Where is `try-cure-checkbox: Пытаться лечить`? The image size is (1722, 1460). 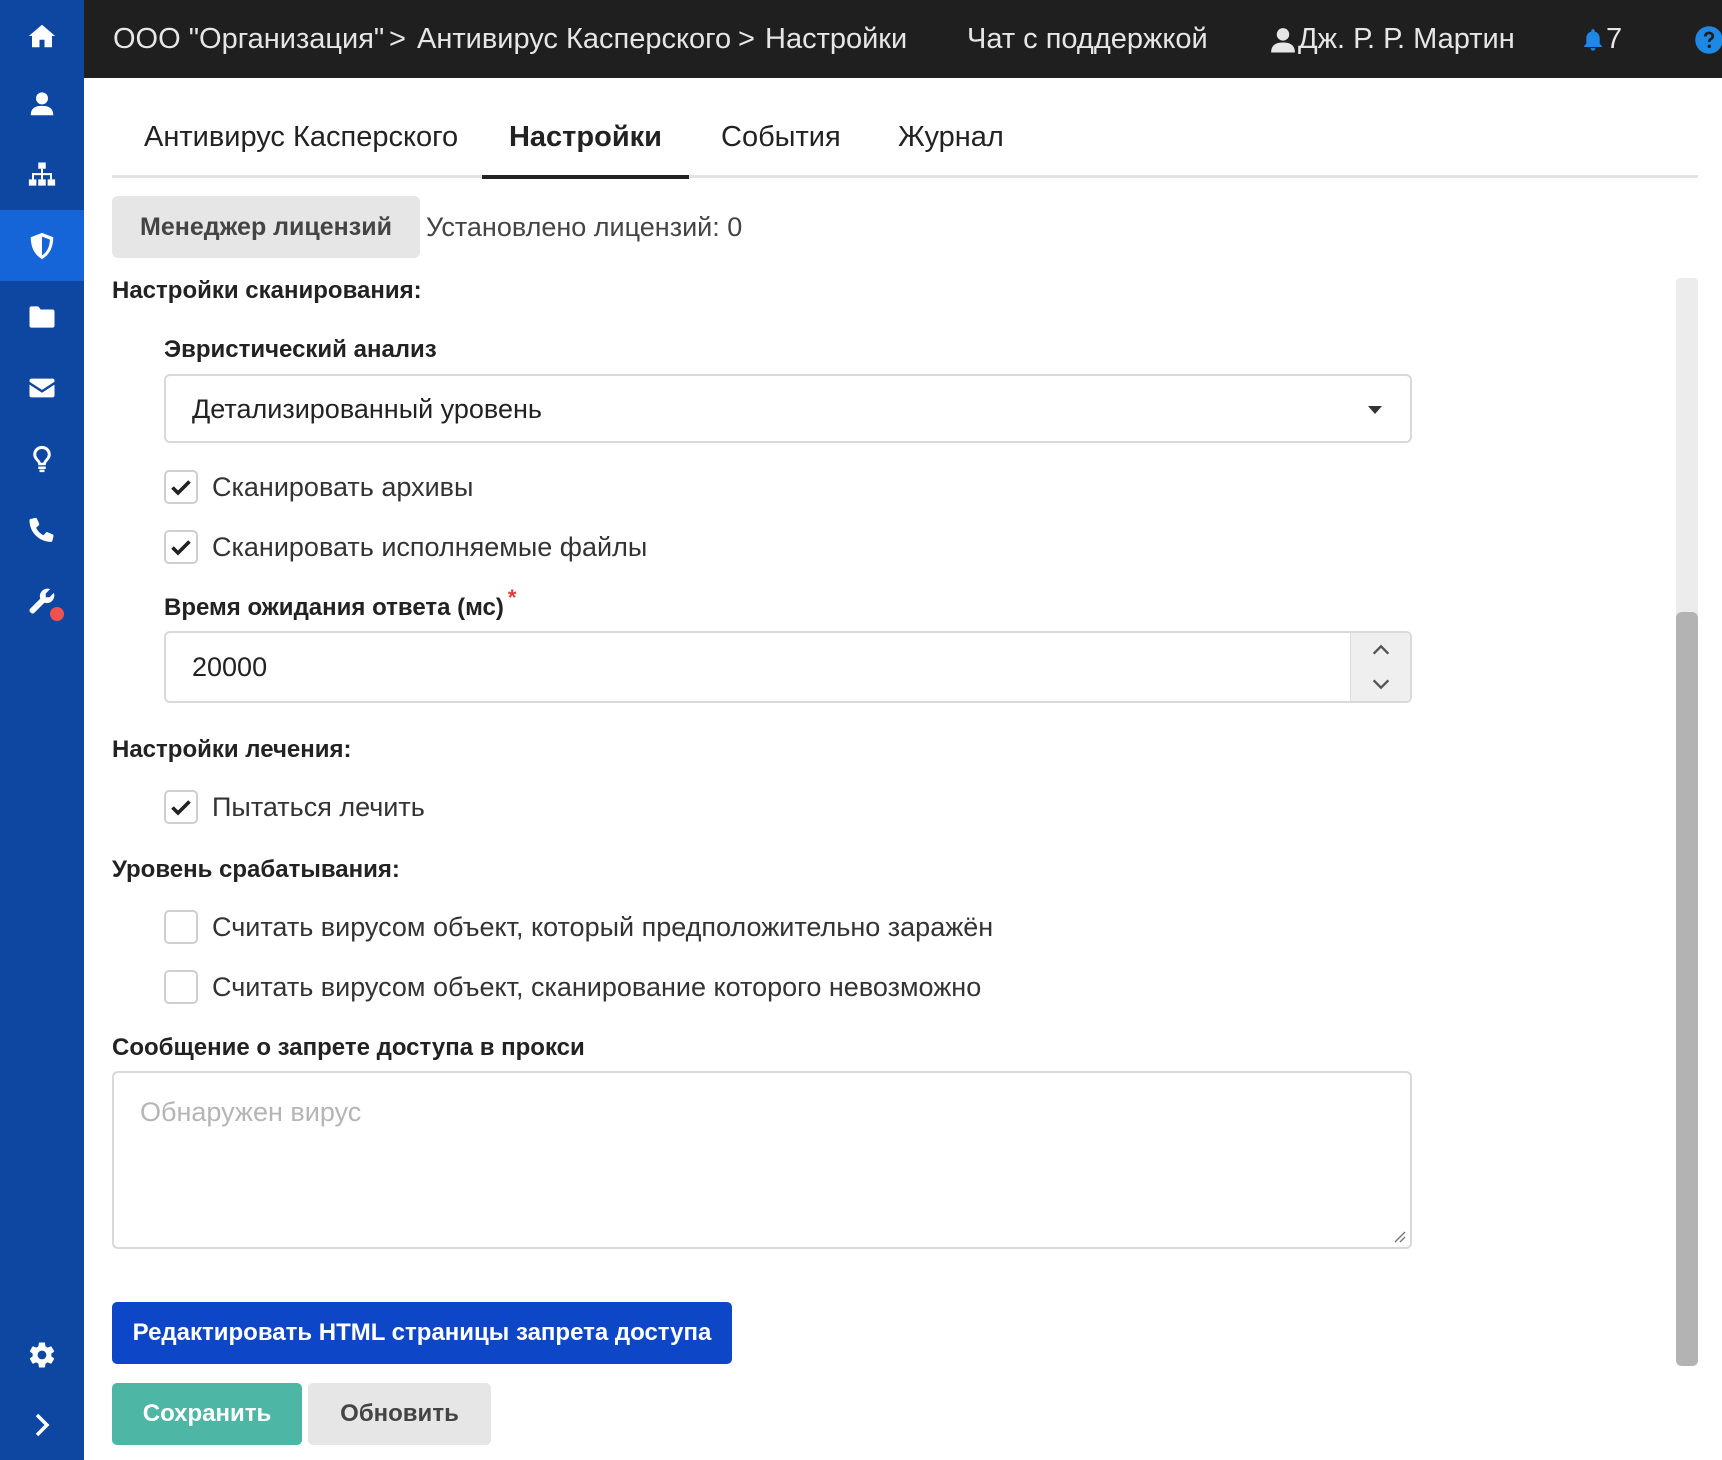
try-cure-checkbox: Пытаться лечить is located at coordinates (294, 807).